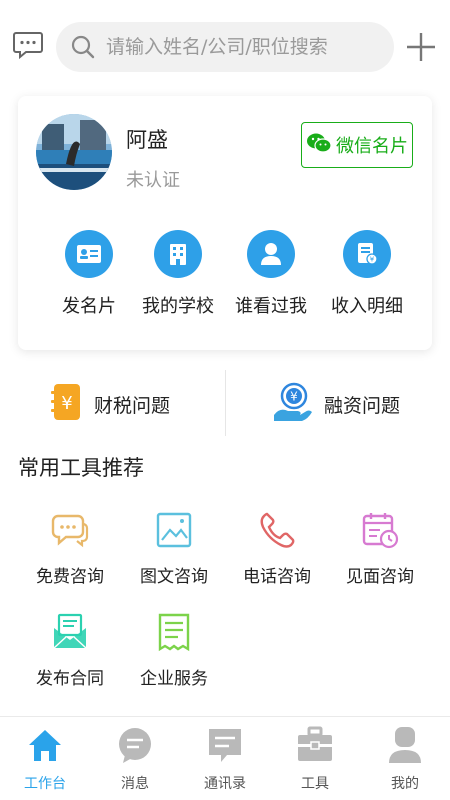 The width and height of the screenshot is (450, 800). What do you see at coordinates (81, 468) in the screenshot?
I see `tools-section-title: 常用工具推荐` at bounding box center [81, 468].